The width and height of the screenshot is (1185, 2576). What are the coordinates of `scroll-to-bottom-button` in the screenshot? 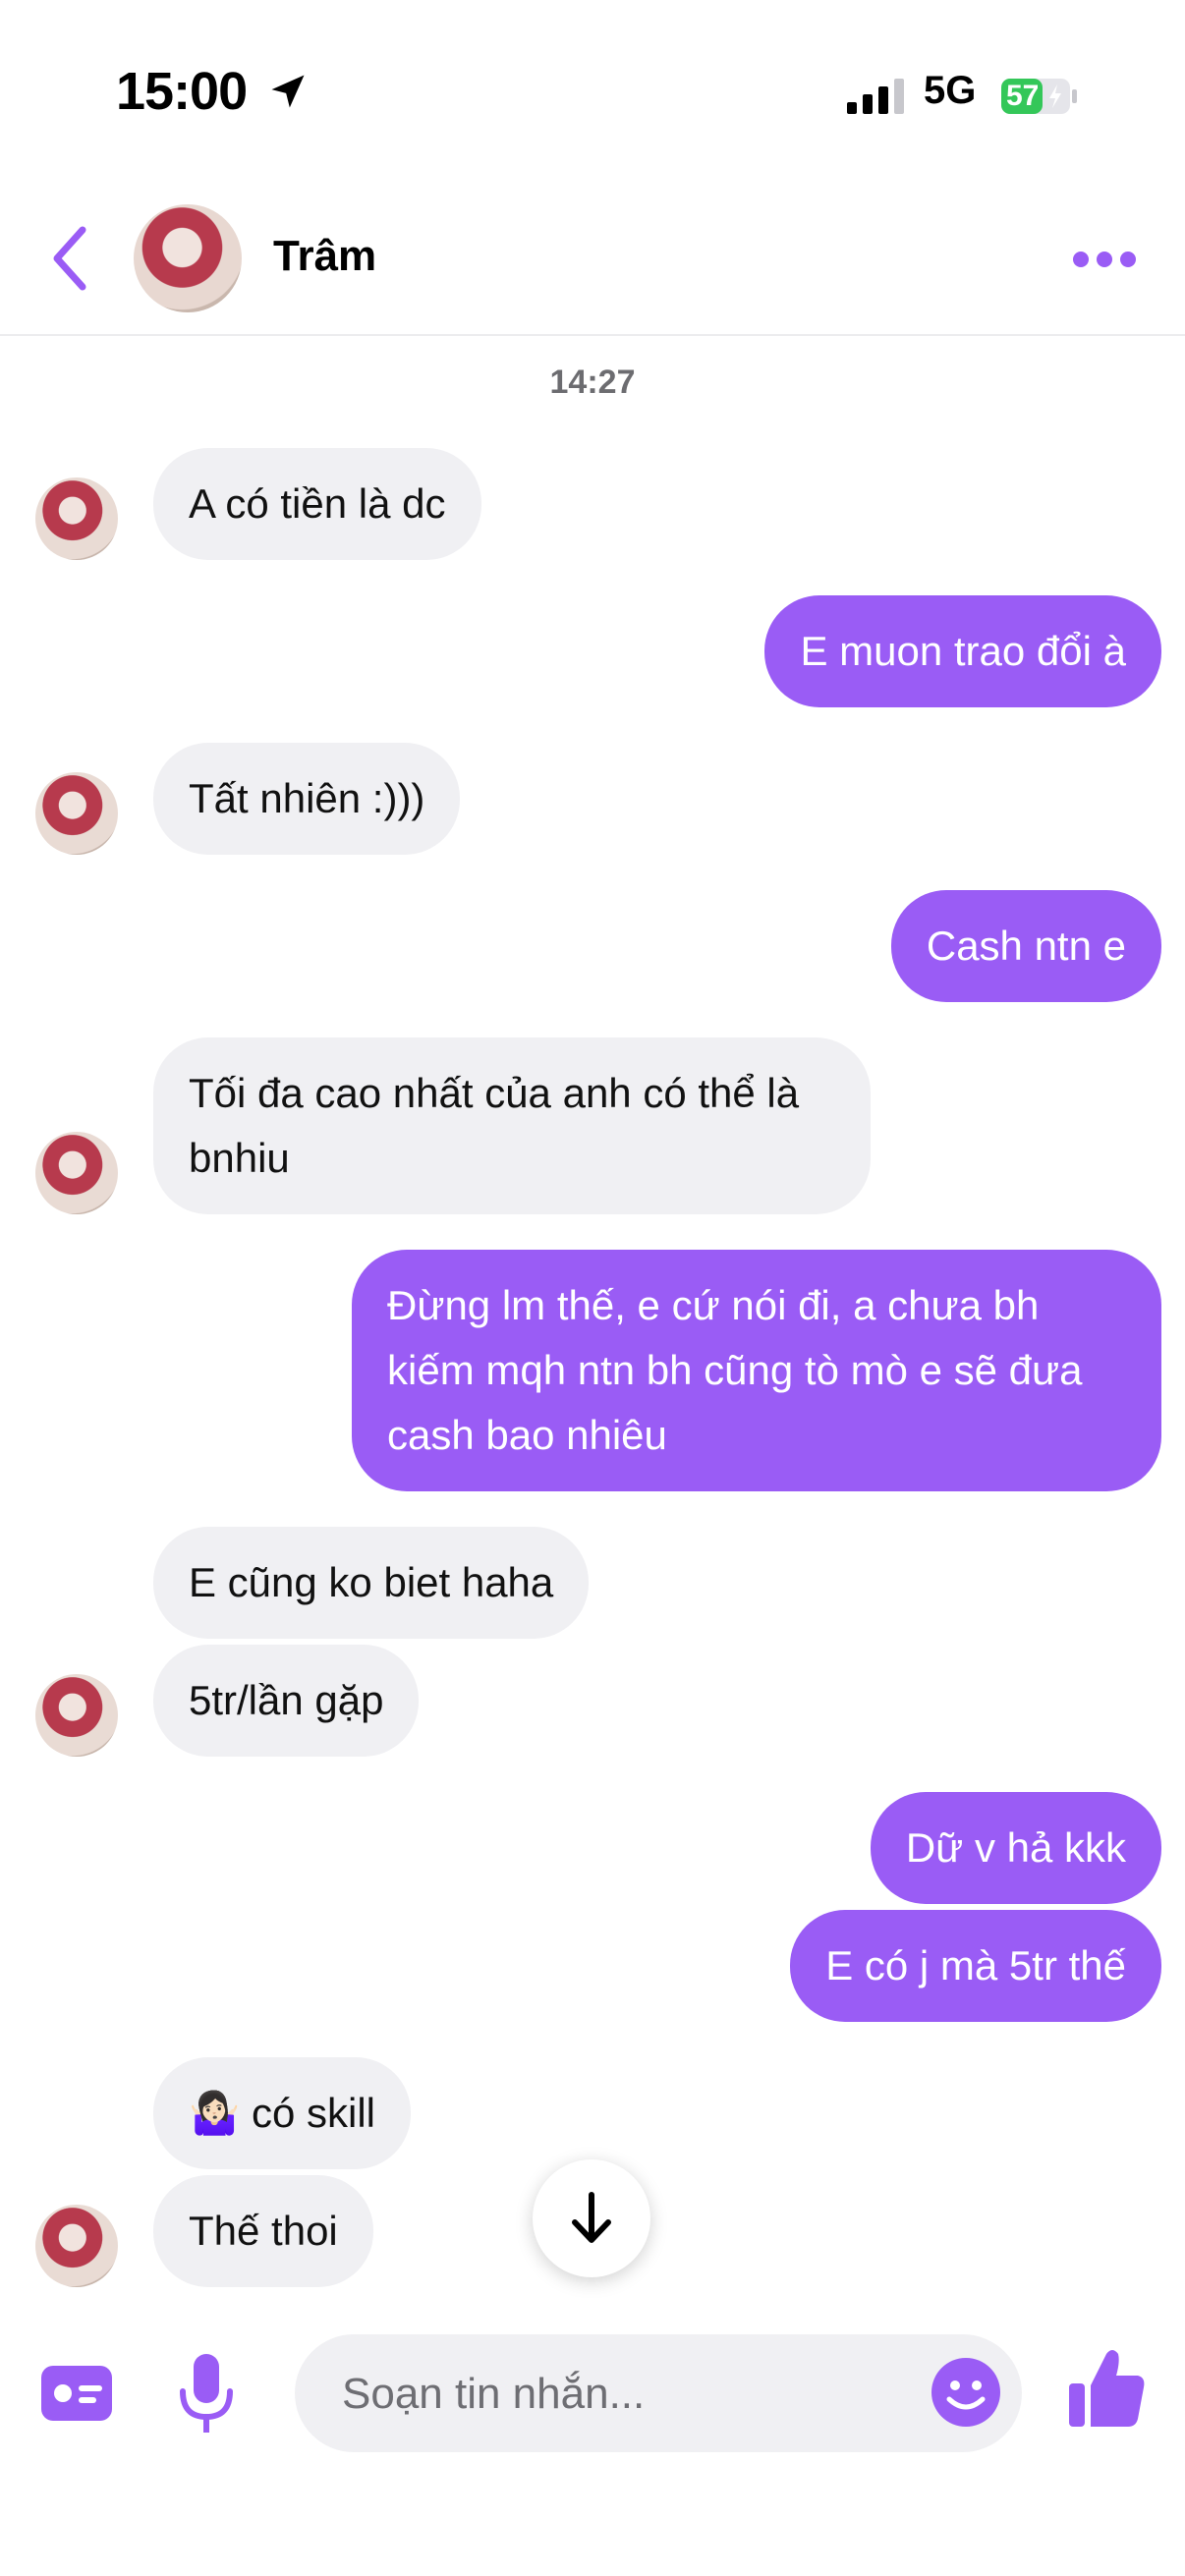 It's located at (592, 2218).